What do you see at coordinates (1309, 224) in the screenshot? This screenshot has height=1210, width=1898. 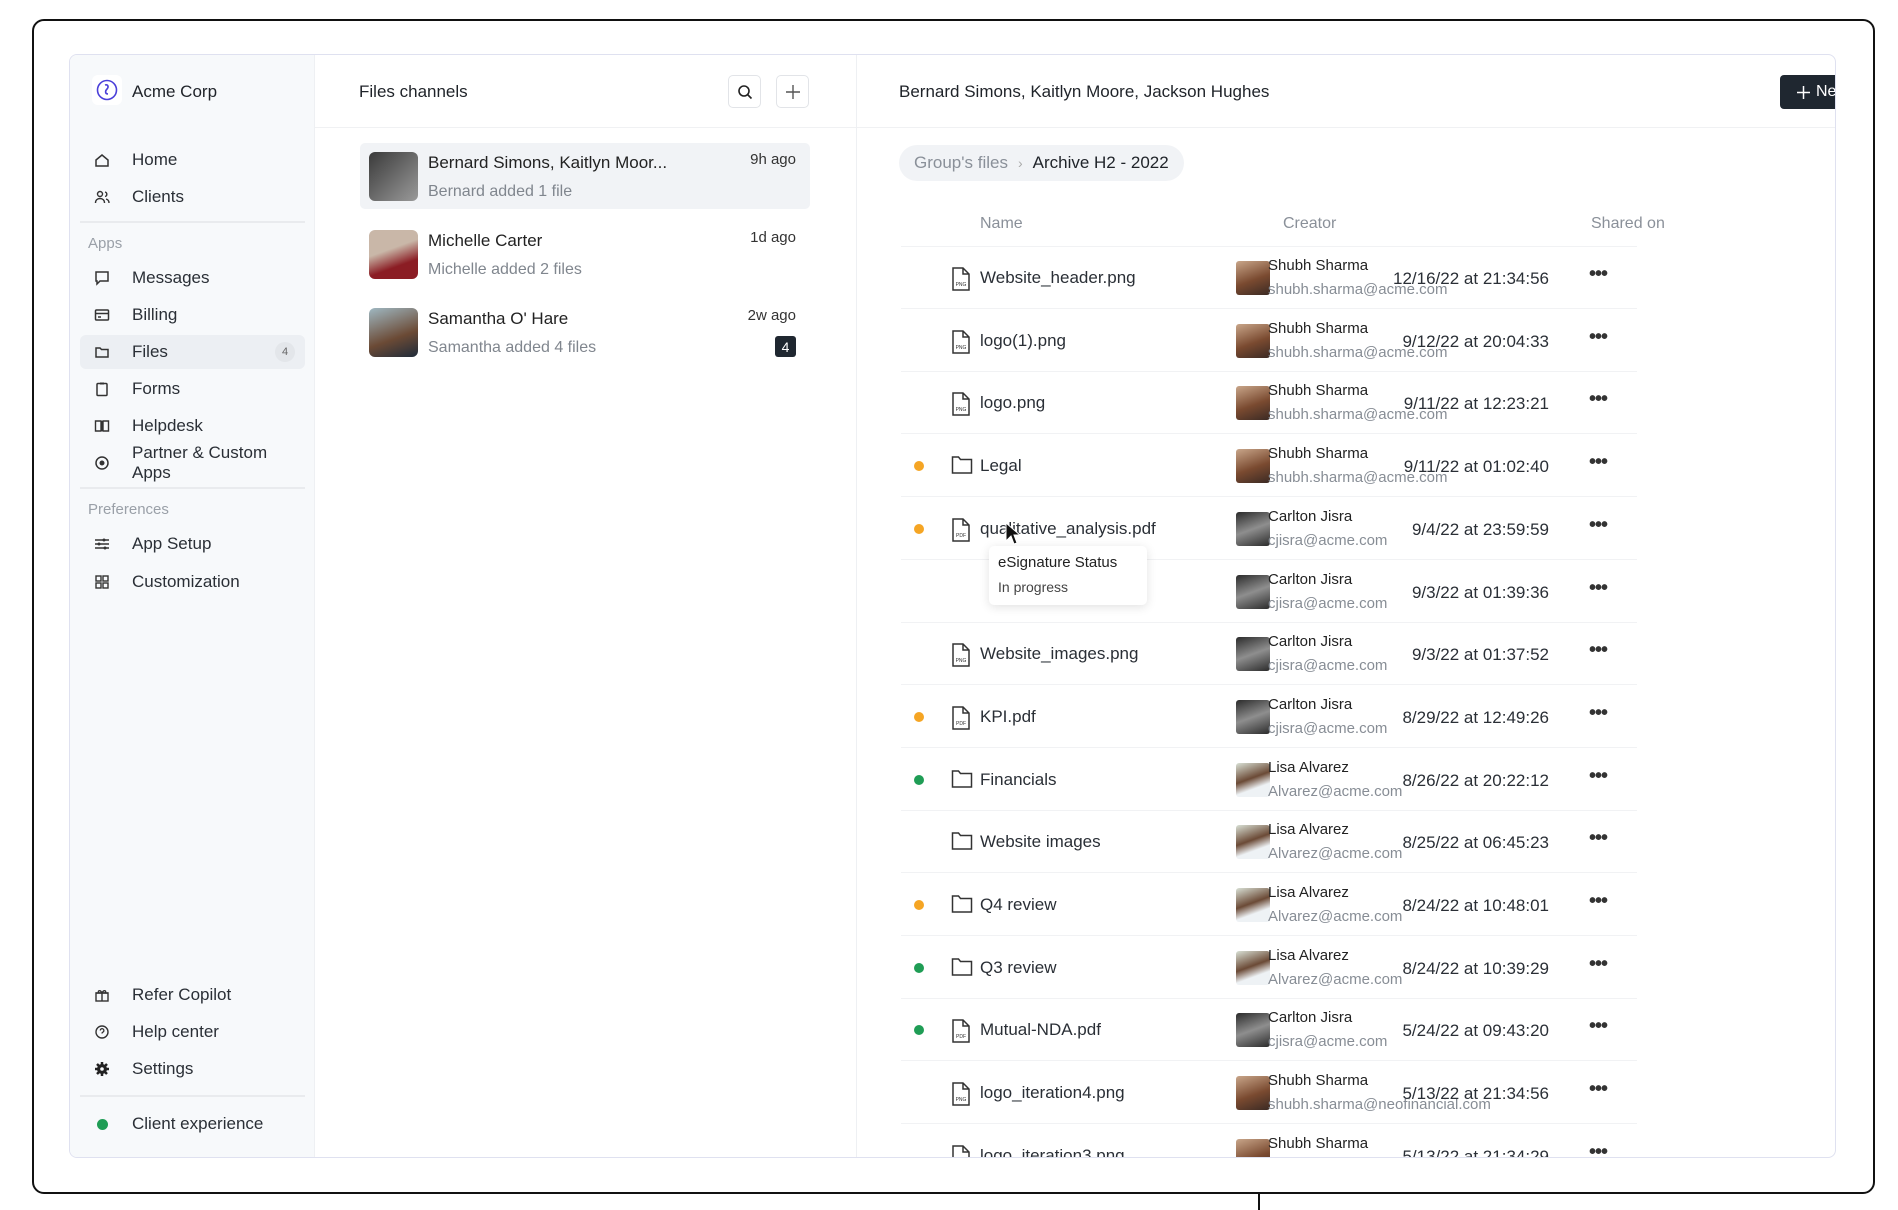 I see `column-header-creator: Creator` at bounding box center [1309, 224].